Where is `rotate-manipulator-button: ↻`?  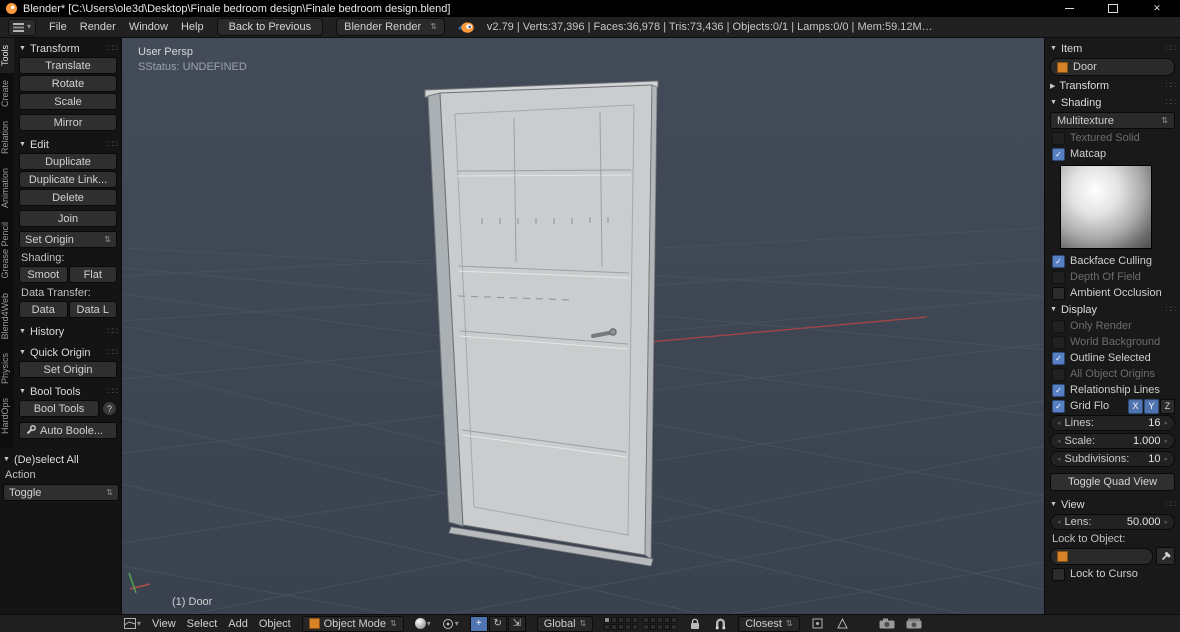
rotate-manipulator-button: ↻ is located at coordinates (497, 623).